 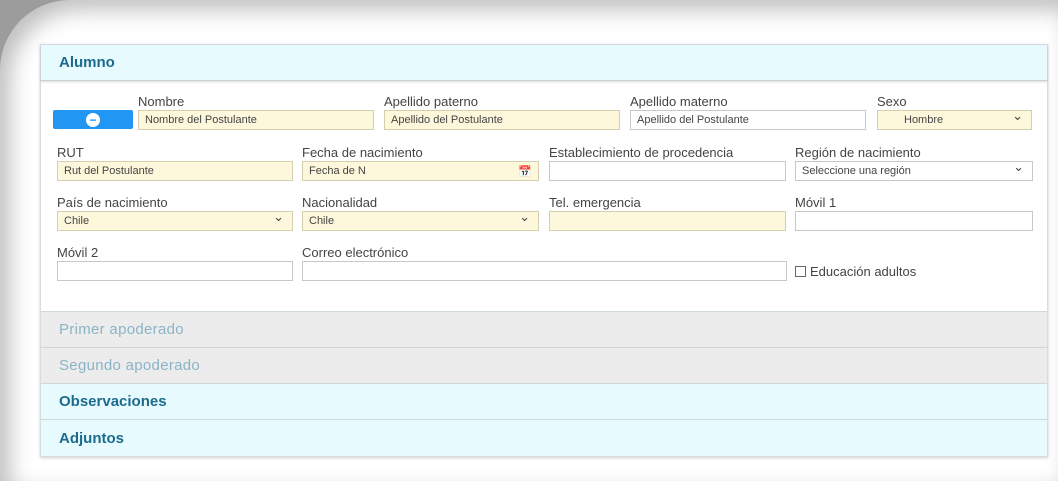 I want to click on educacion-adultos-checkbox: Educación adultos, so click(x=855, y=271).